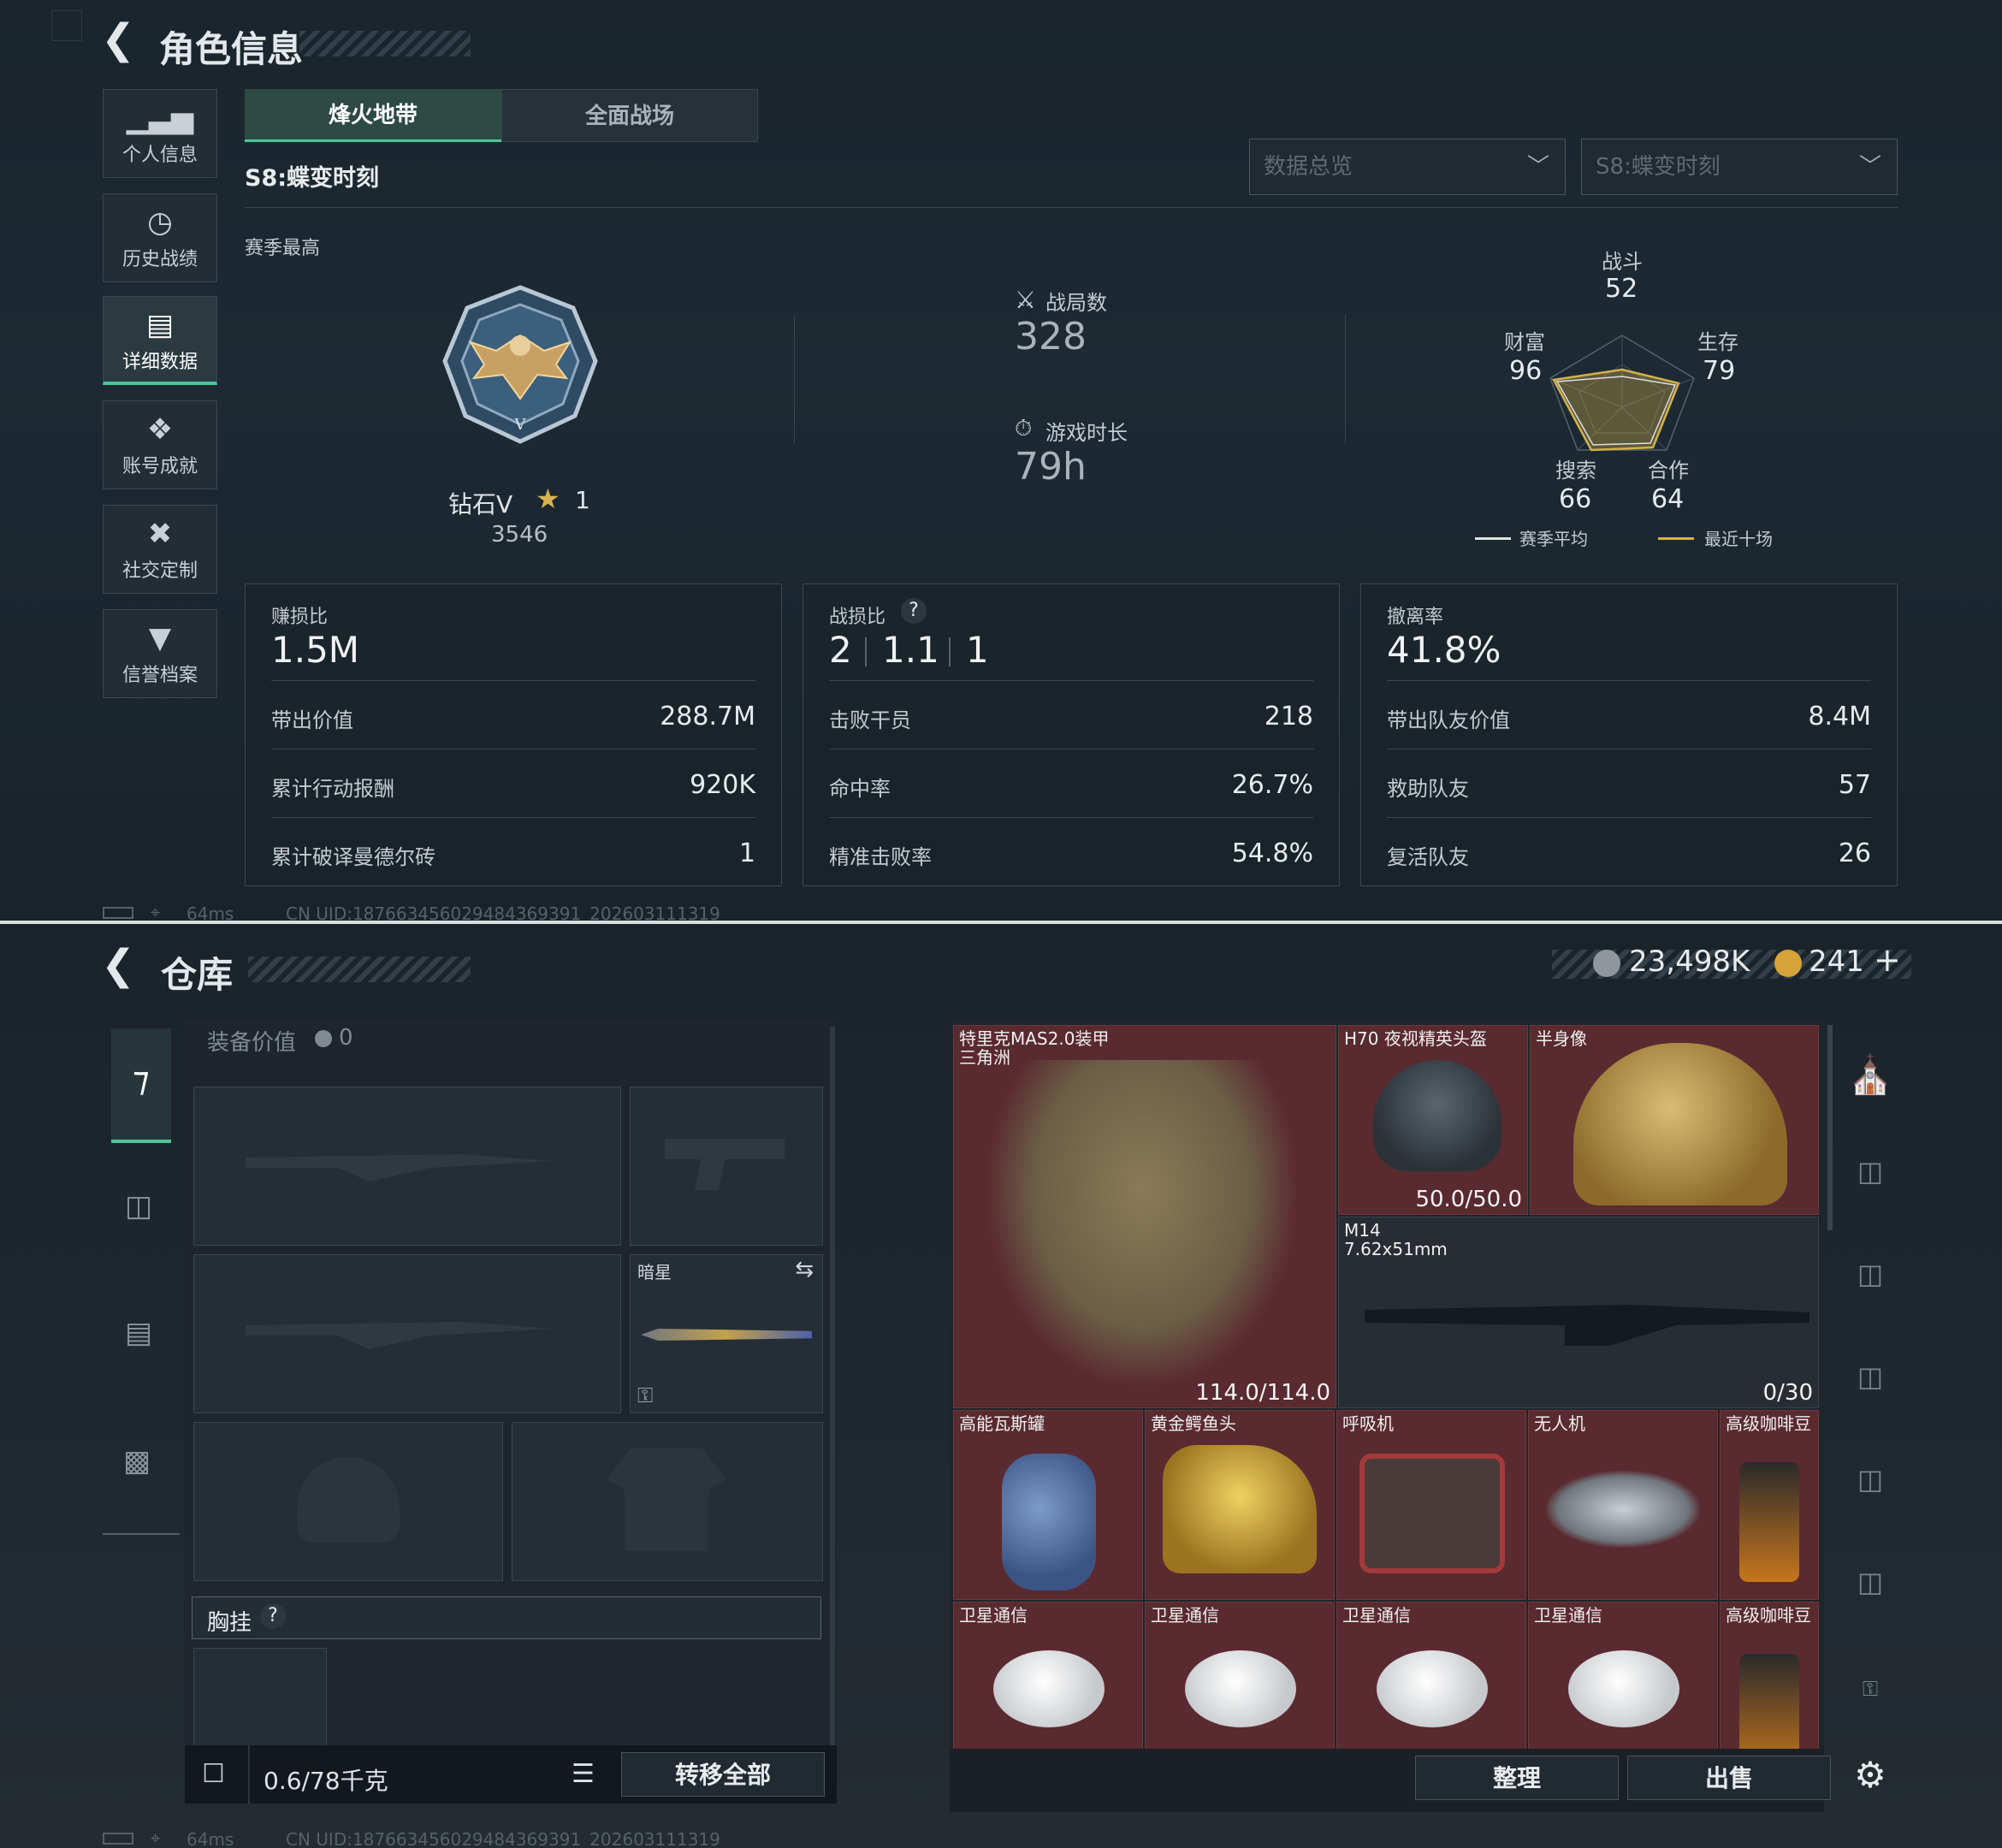  I want to click on item-label: 半身像, so click(1561, 1038).